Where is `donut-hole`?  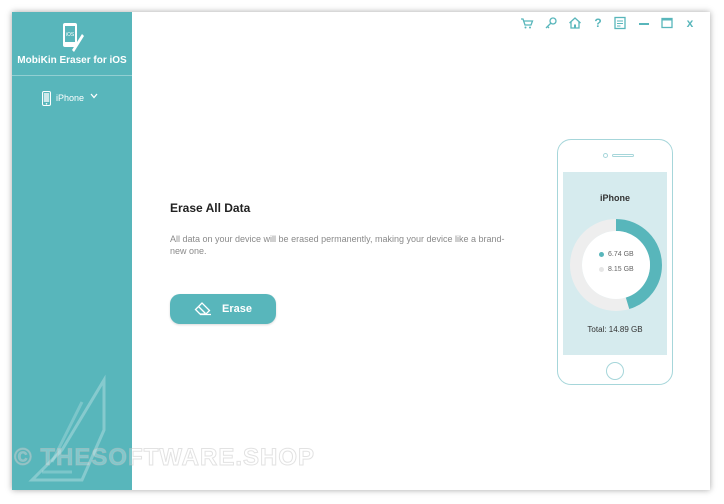 donut-hole is located at coordinates (616, 265).